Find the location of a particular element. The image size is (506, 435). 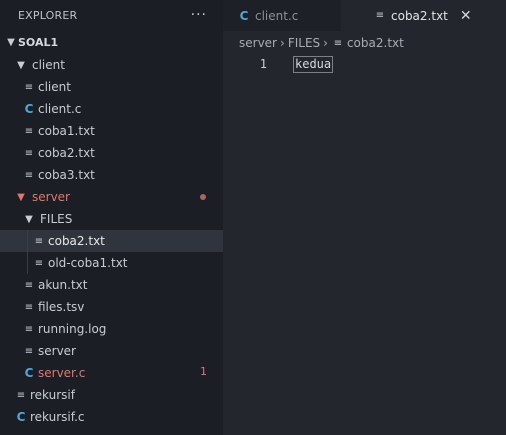

tree-file-files-tsv: ≡ files.tsv is located at coordinates (111, 307).